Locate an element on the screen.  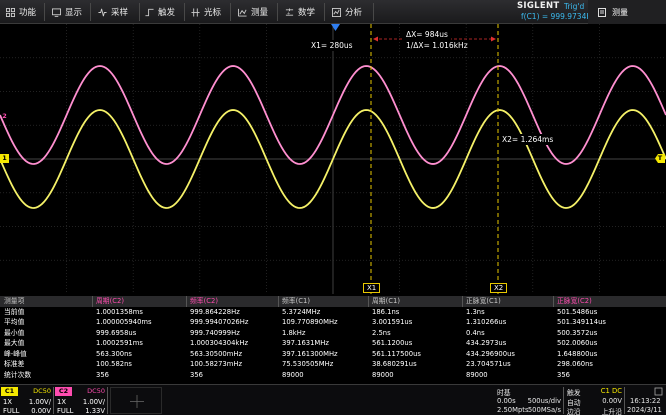
menu-math-label: 数学 is located at coordinates (307, 13).